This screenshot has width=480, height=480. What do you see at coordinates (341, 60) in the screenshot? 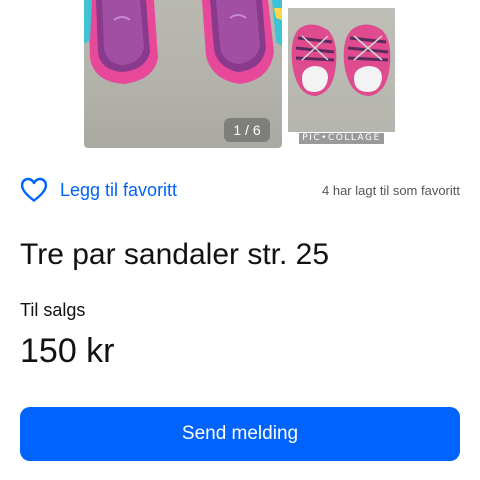
I see `sandals-collage-illustration` at bounding box center [341, 60].